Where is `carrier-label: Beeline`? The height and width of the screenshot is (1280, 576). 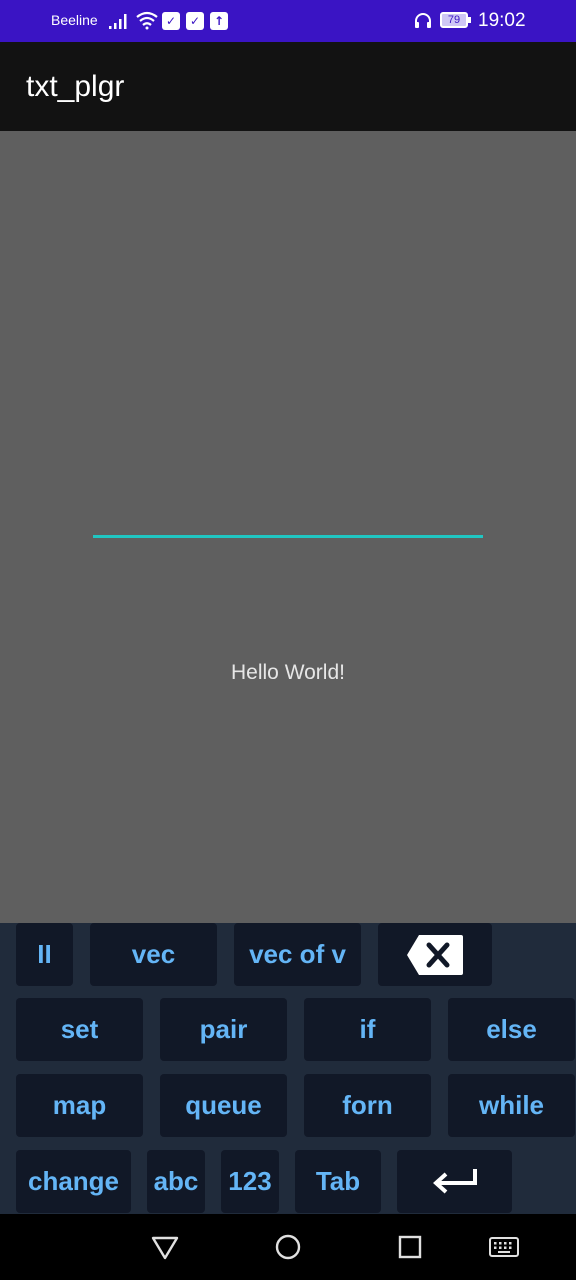 carrier-label: Beeline is located at coordinates (74, 20).